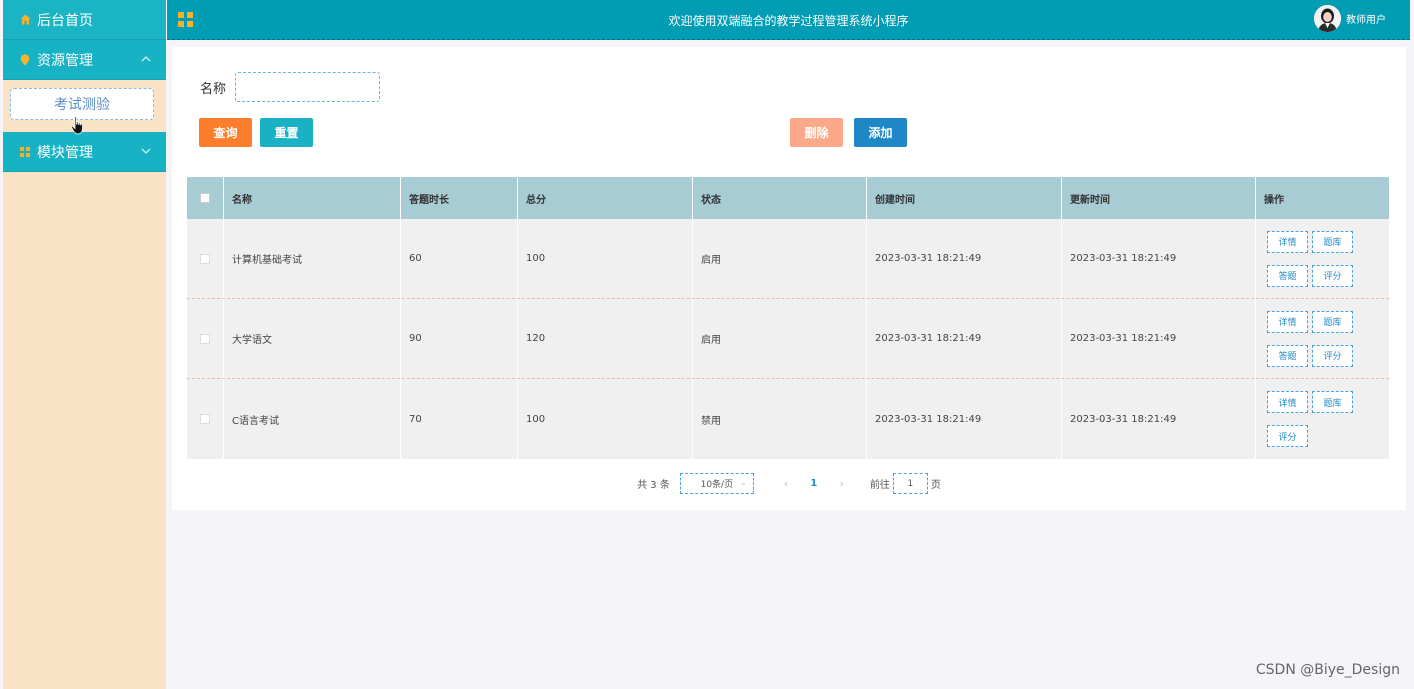 This screenshot has width=1414, height=689. Describe the element at coordinates (65, 60) in the screenshot. I see `sidebar-item-resource-label: 资源管理` at that location.